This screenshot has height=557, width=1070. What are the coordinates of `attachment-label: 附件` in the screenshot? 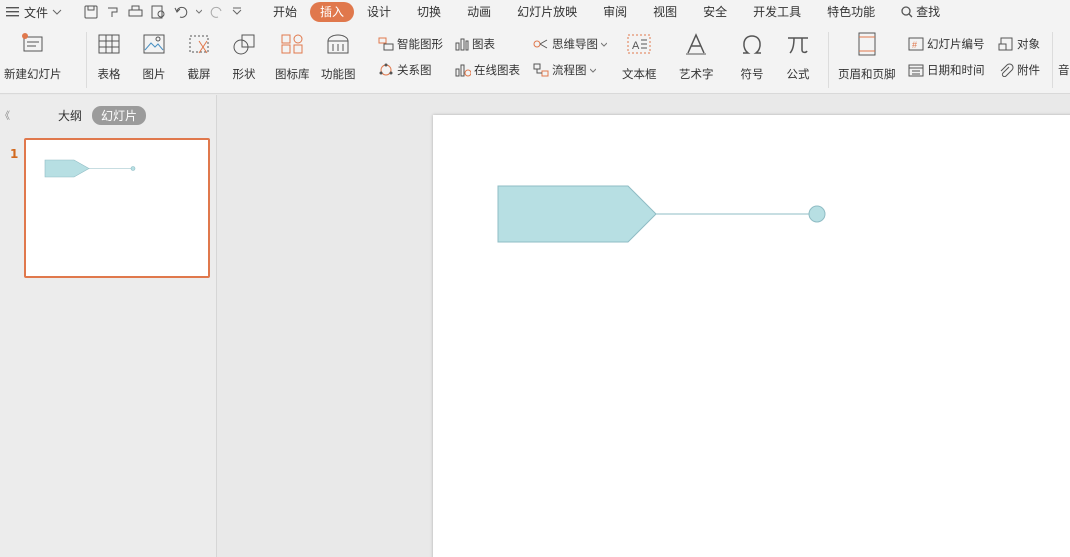 It's located at (1028, 70).